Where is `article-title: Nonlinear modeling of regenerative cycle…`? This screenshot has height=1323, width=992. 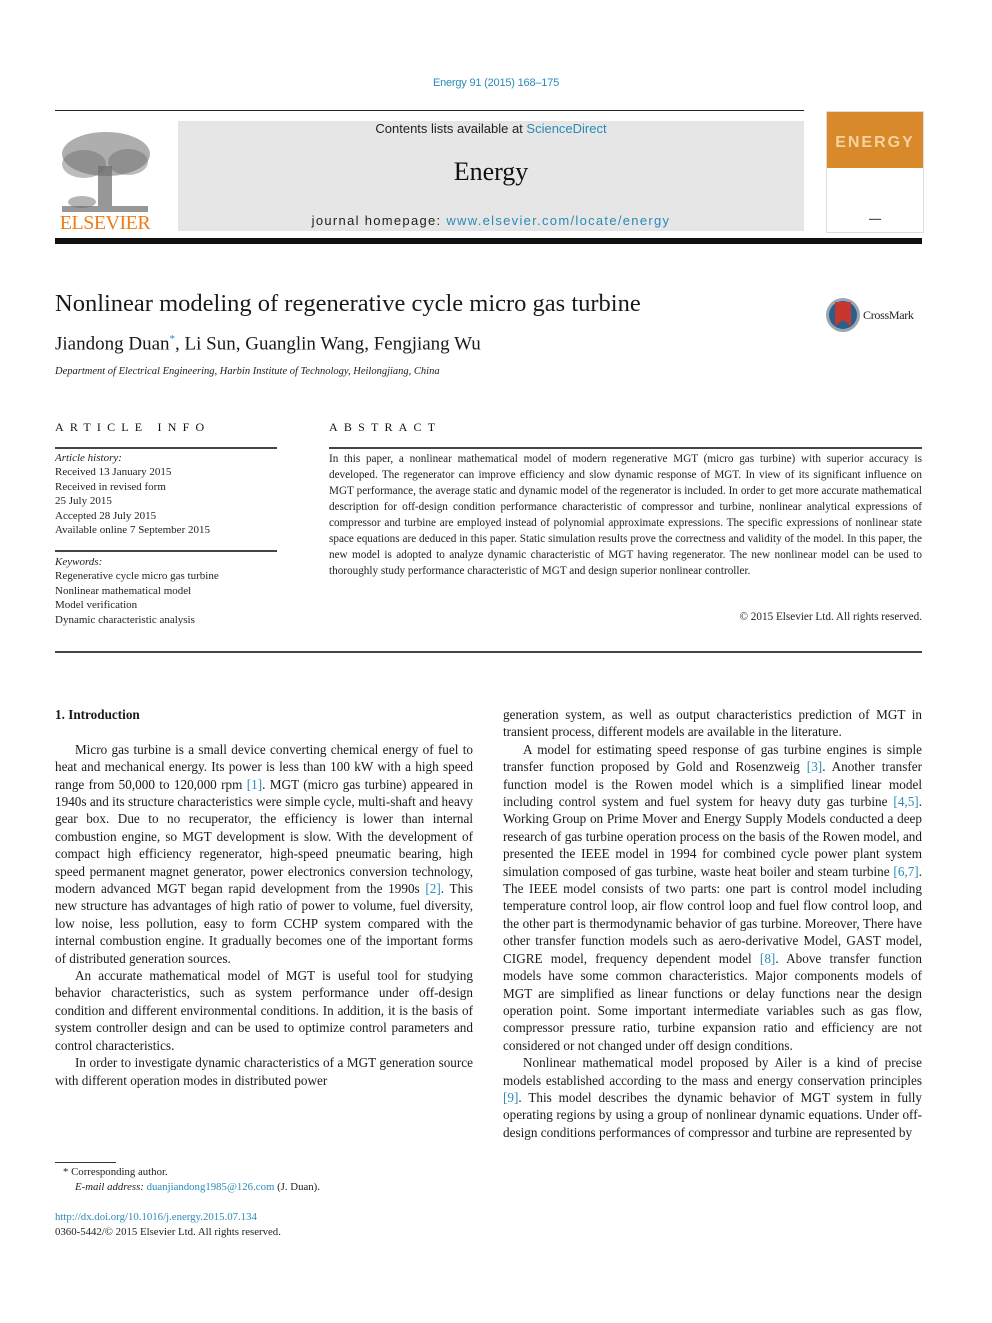 article-title: Nonlinear modeling of regenerative cycle… is located at coordinates (348, 303).